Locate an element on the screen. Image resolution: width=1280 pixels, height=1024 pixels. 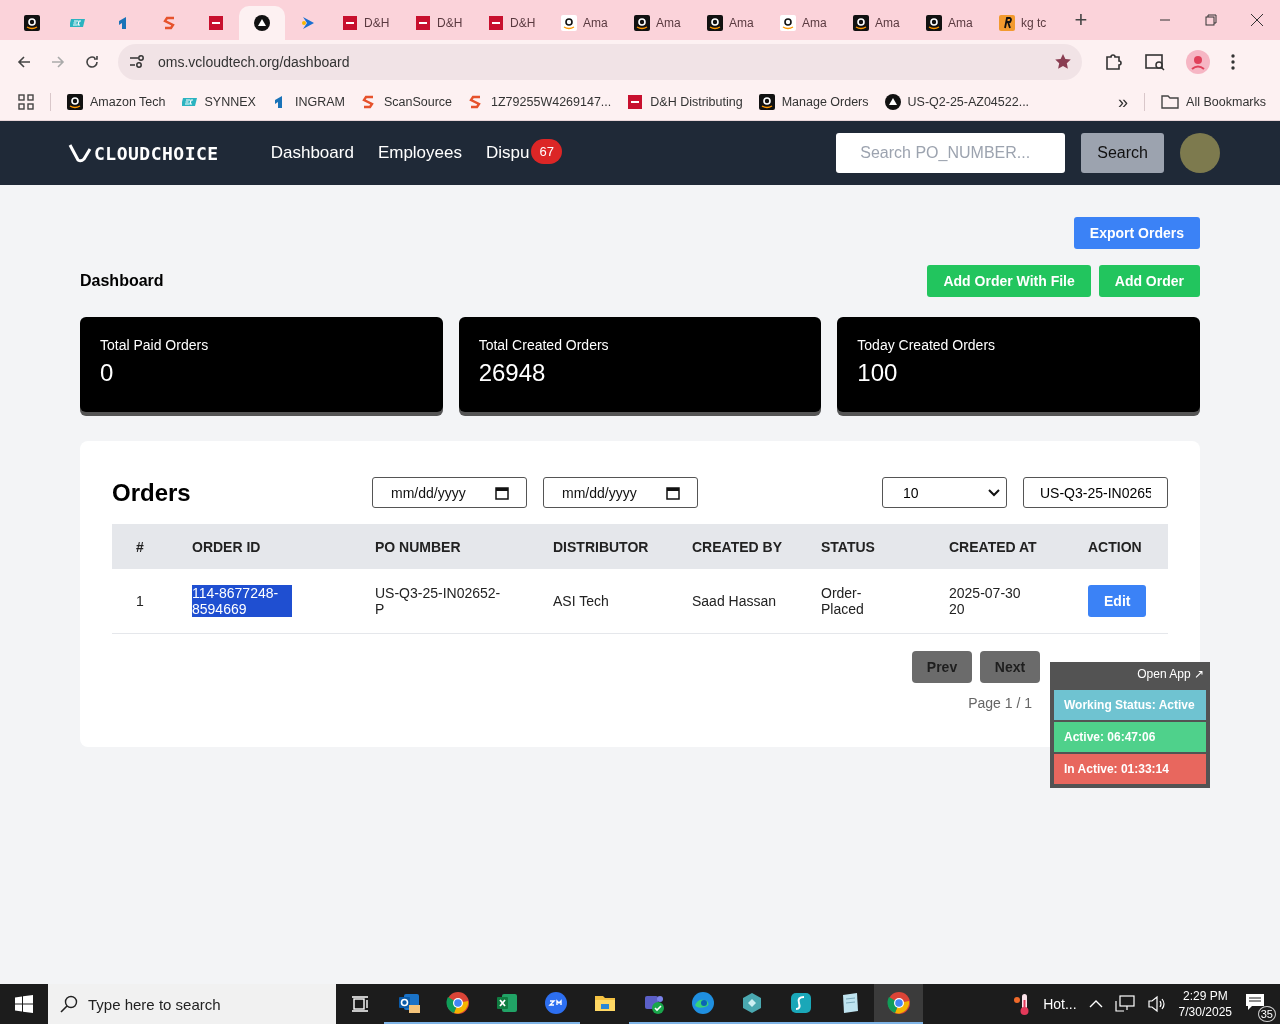
tab-search-icon is located at coordinates (1155, 62).